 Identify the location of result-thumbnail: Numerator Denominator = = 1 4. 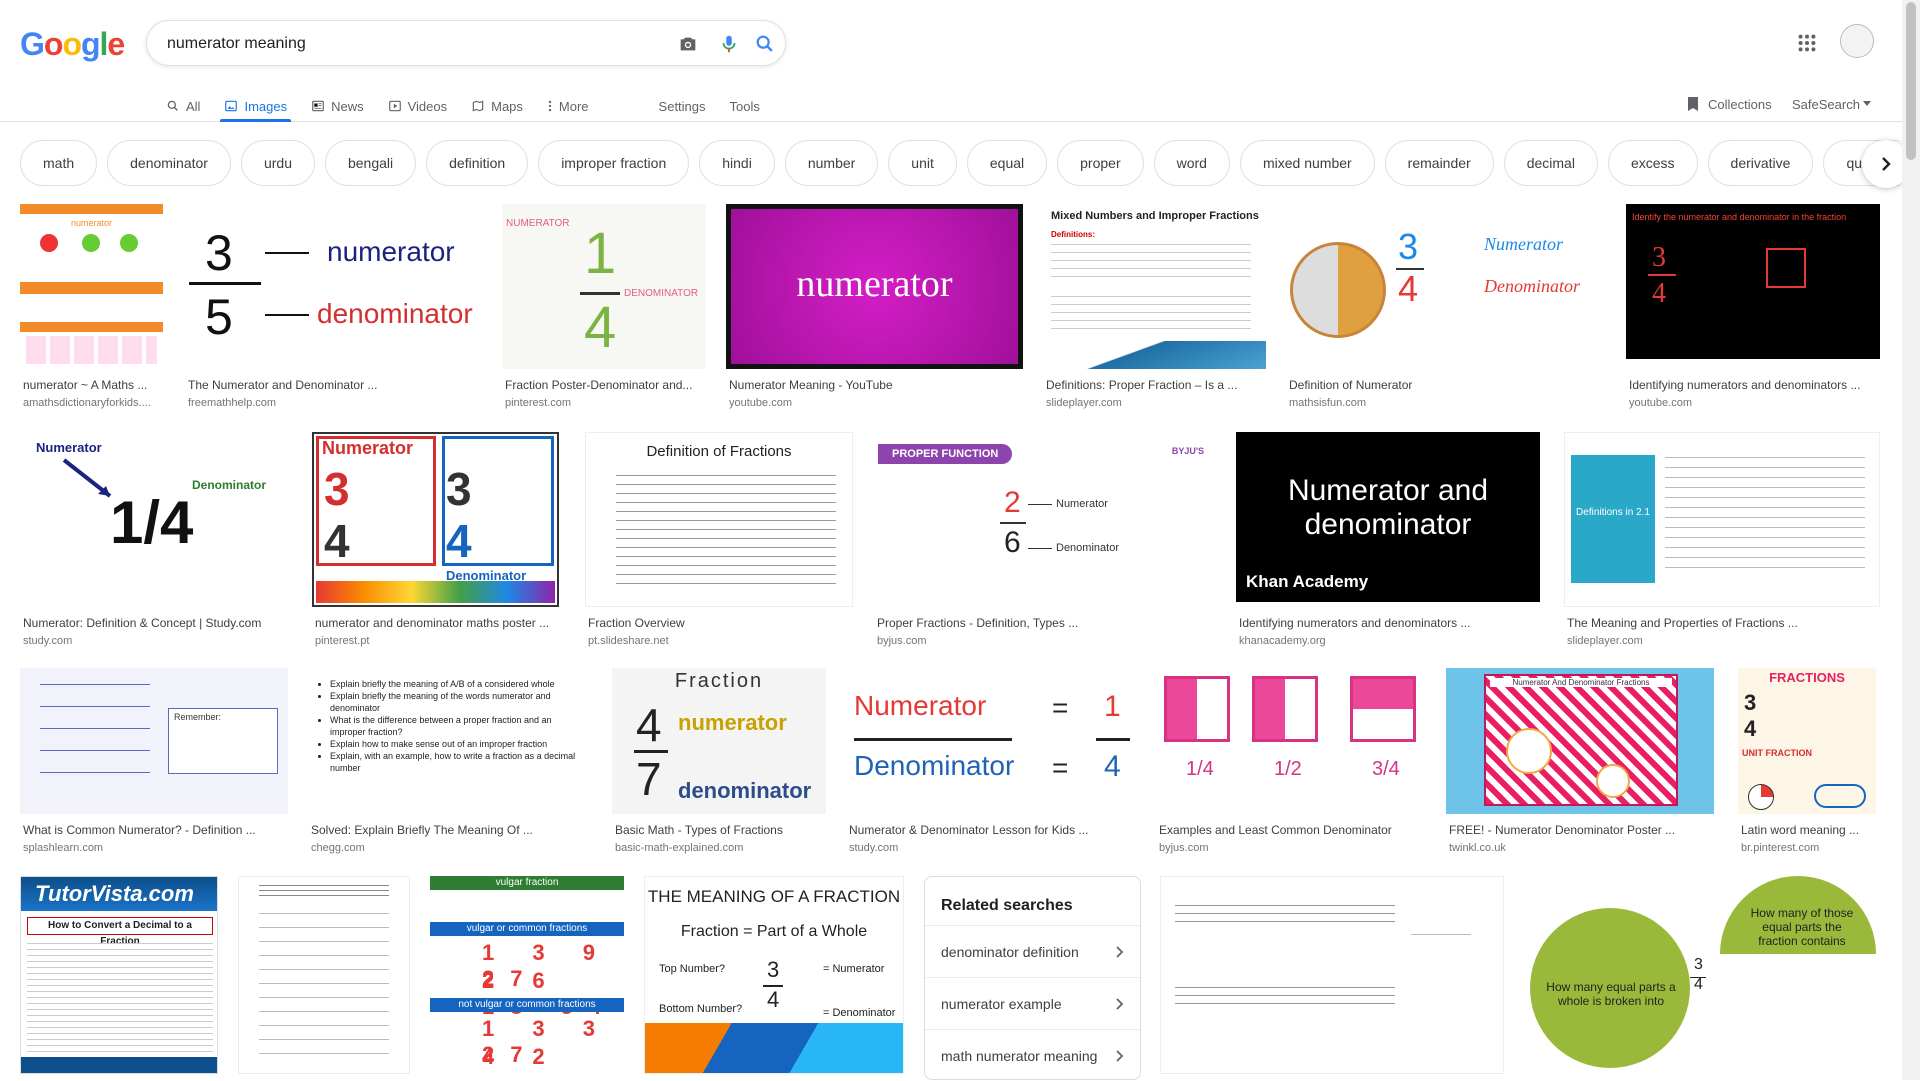
(991, 741).